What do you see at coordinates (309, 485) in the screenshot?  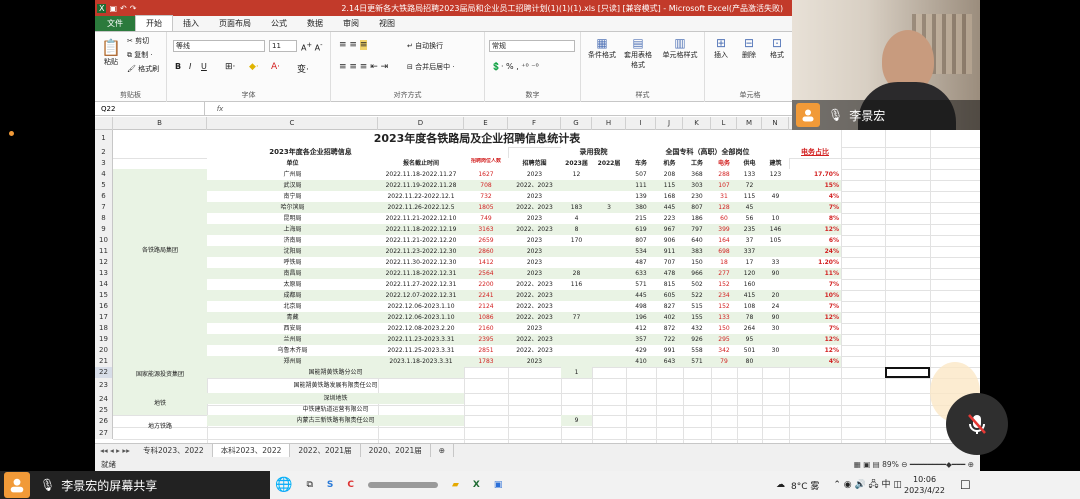 I see `taskview-icon: ⧉` at bounding box center [309, 485].